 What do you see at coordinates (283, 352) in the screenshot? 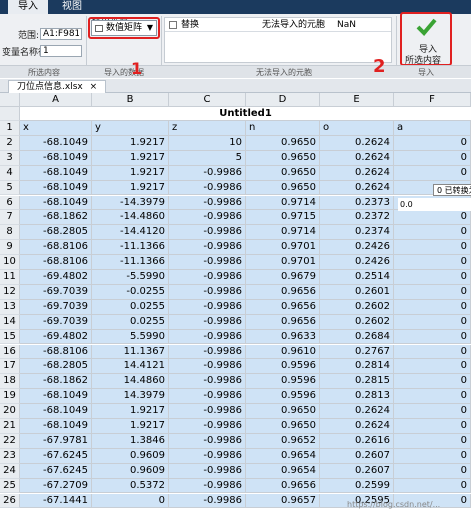
I see `table-cell: 0.9610` at bounding box center [283, 352].